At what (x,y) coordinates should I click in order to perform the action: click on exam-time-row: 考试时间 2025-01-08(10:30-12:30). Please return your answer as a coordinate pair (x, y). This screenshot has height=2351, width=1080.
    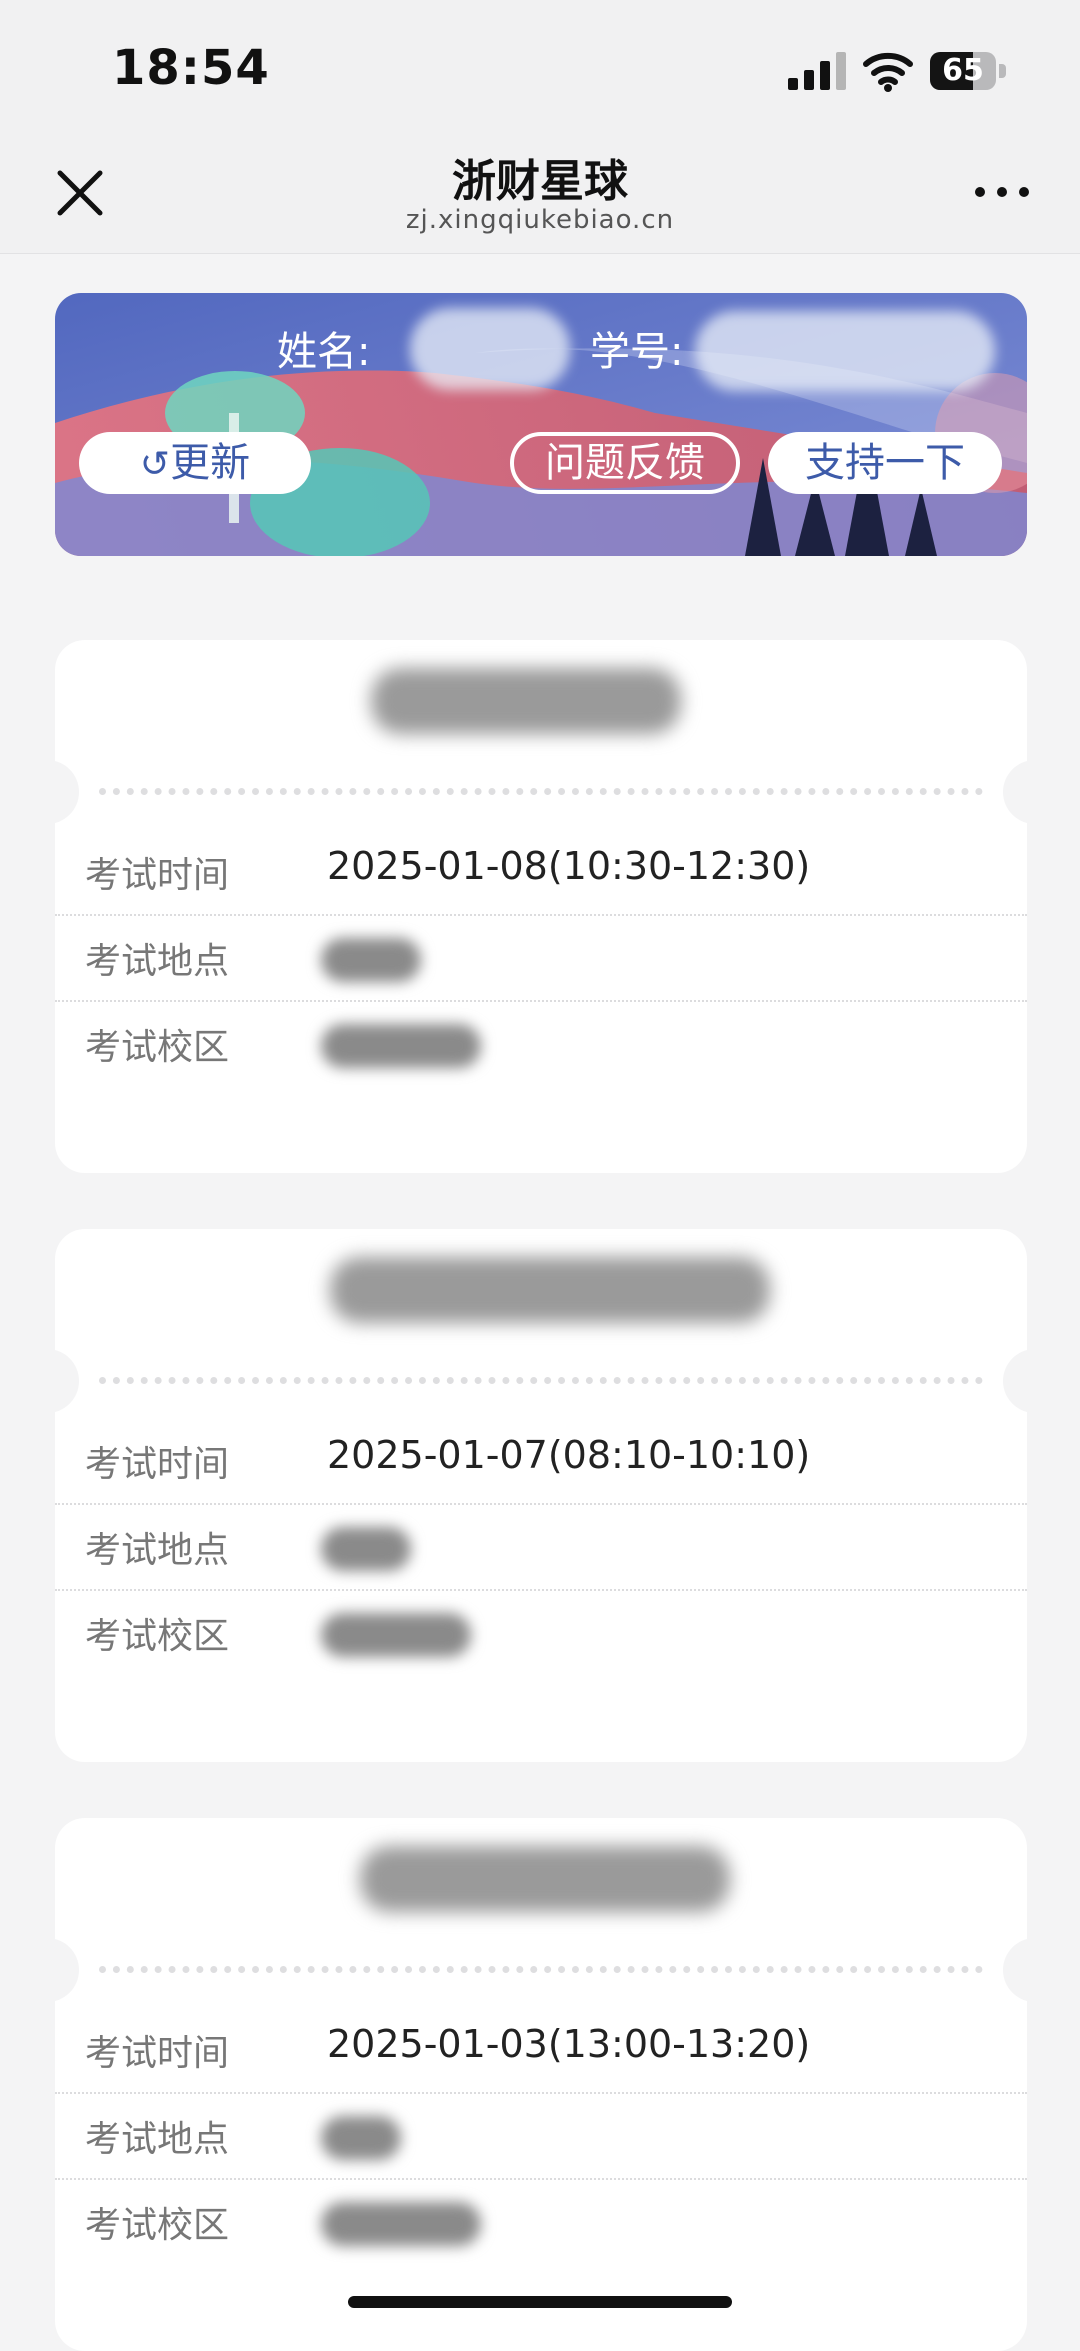
    Looking at the image, I should click on (541, 873).